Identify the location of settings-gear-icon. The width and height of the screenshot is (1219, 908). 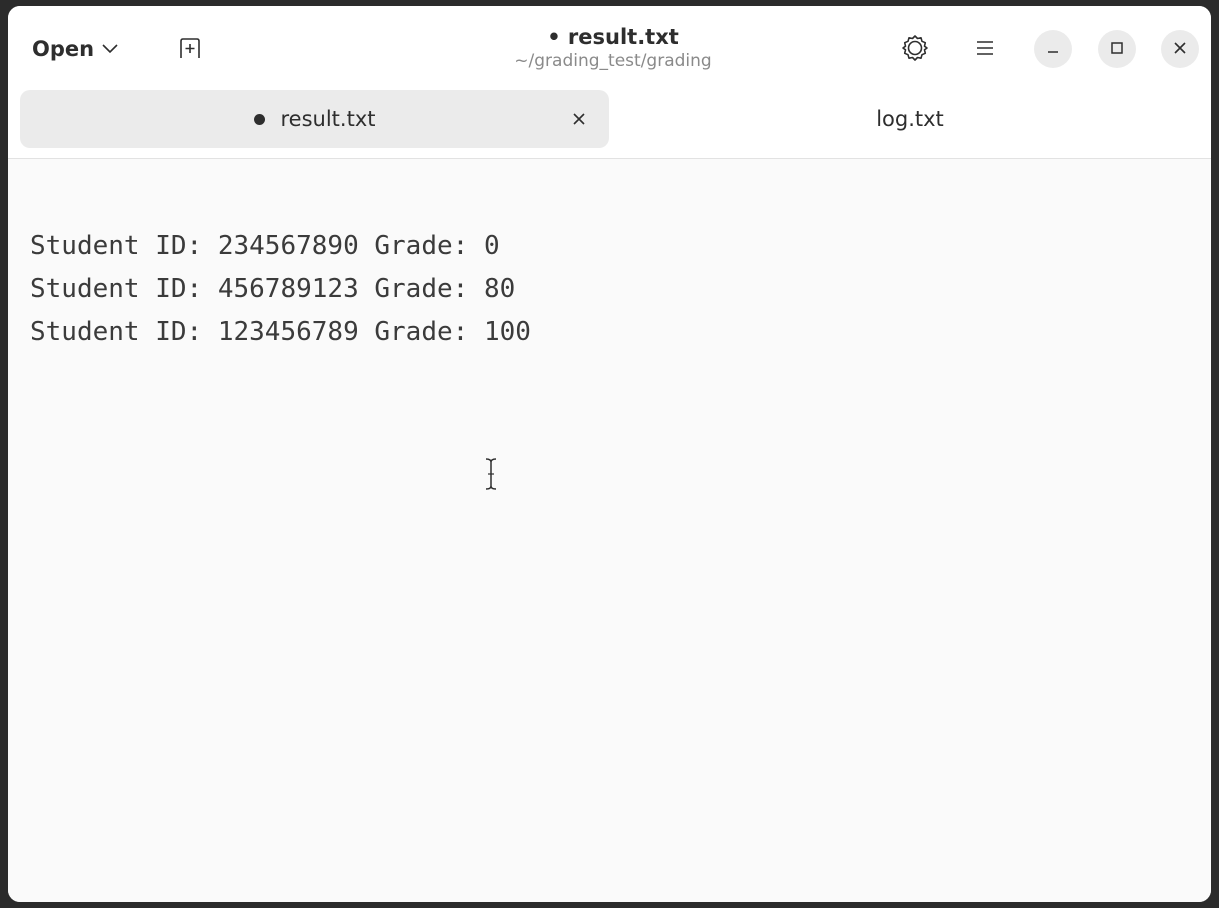
(915, 50).